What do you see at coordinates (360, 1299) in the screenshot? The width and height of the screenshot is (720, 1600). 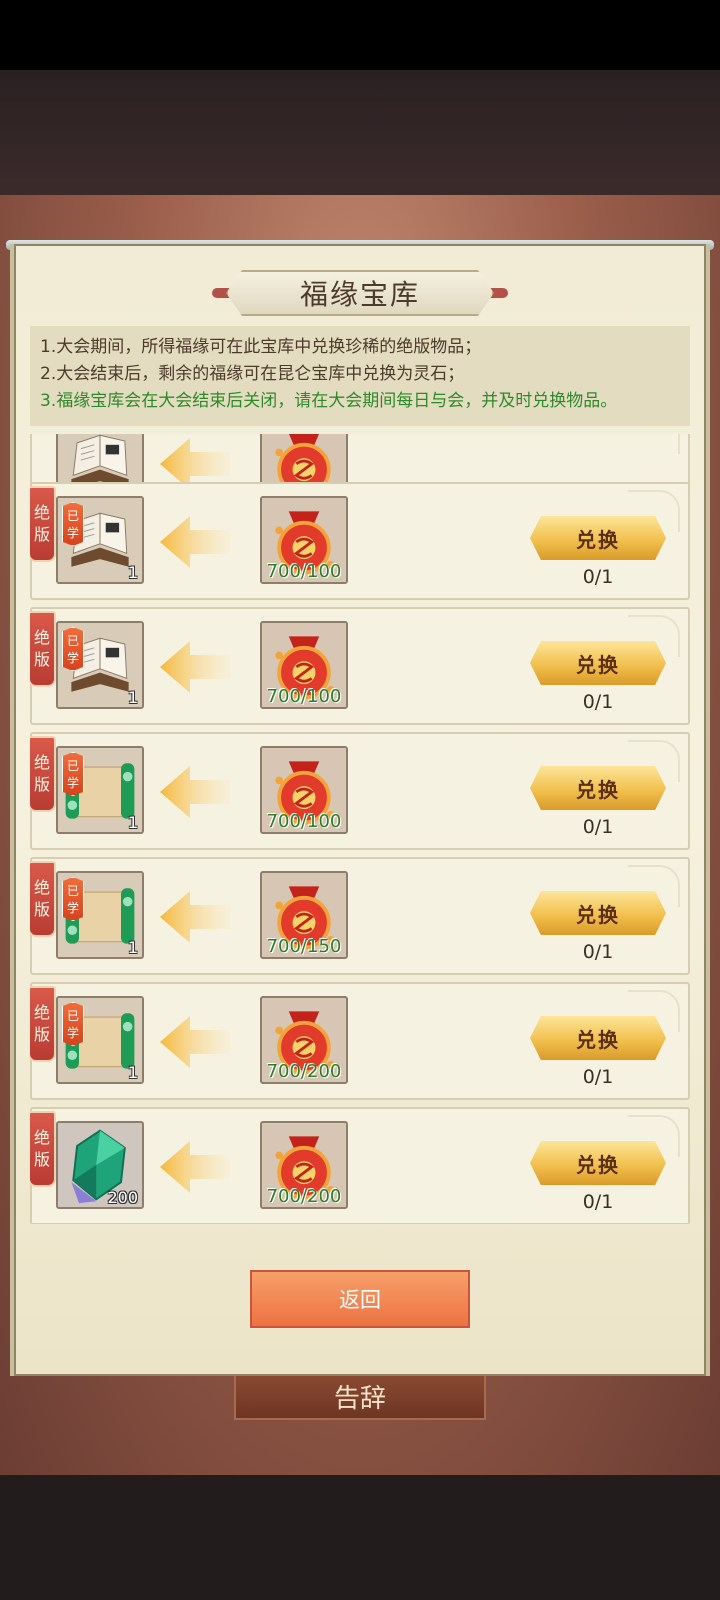 I see `back-button: 返回` at bounding box center [360, 1299].